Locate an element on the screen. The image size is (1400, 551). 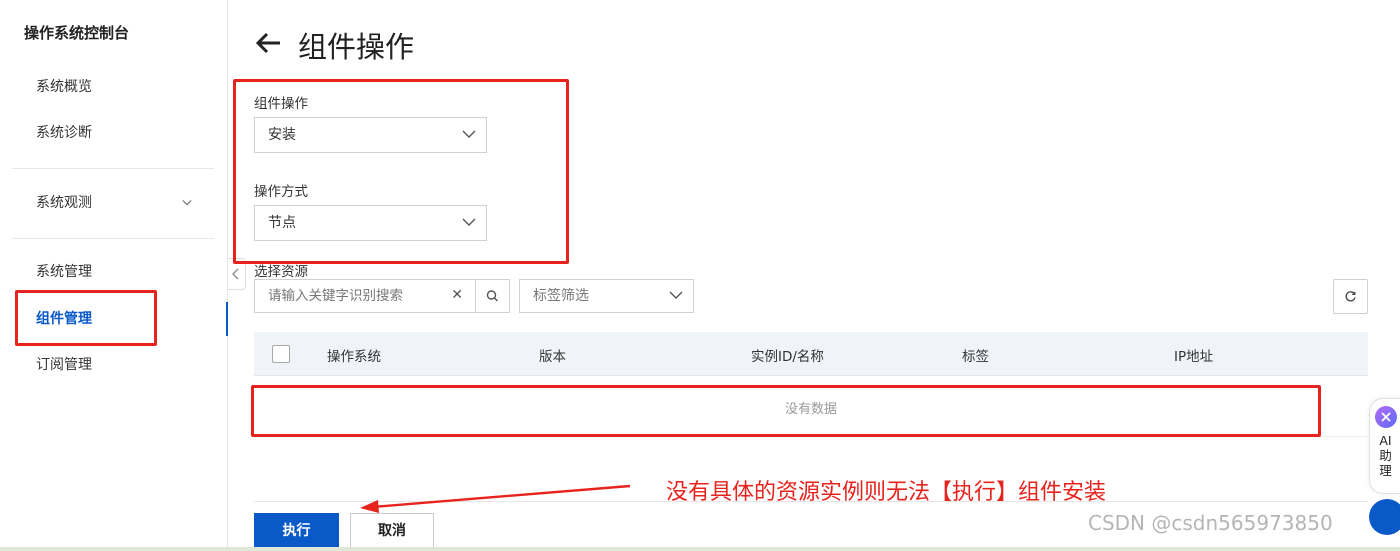
page-title: 组件操作 is located at coordinates (356, 47).